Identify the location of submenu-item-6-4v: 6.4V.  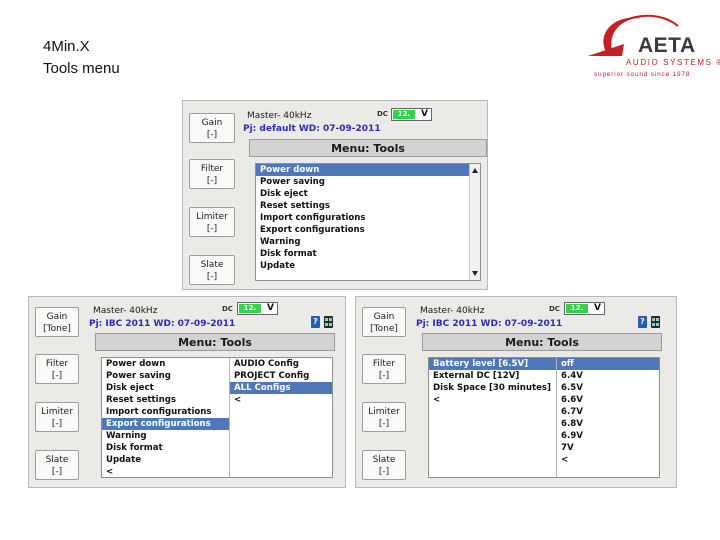
(608, 376).